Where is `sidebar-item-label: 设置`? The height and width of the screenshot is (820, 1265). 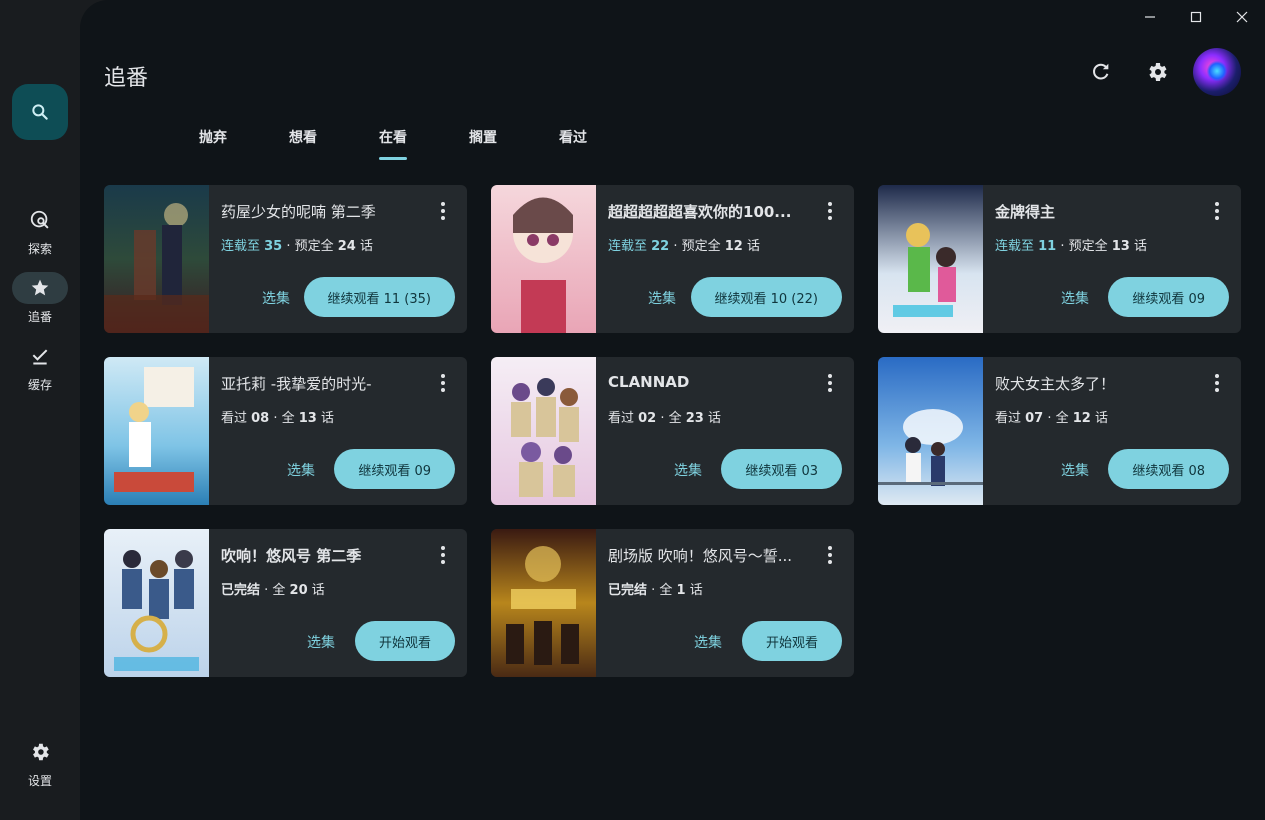
sidebar-item-label: 设置 is located at coordinates (39, 781).